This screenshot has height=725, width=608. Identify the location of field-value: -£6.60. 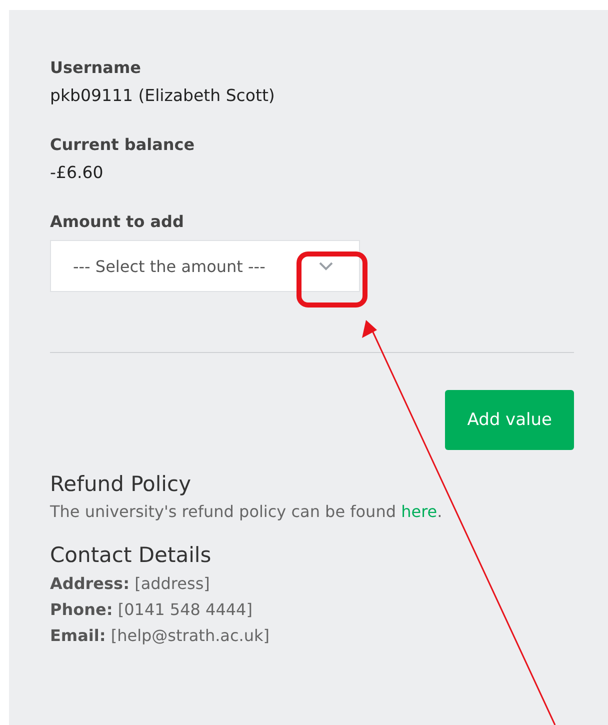
(77, 172).